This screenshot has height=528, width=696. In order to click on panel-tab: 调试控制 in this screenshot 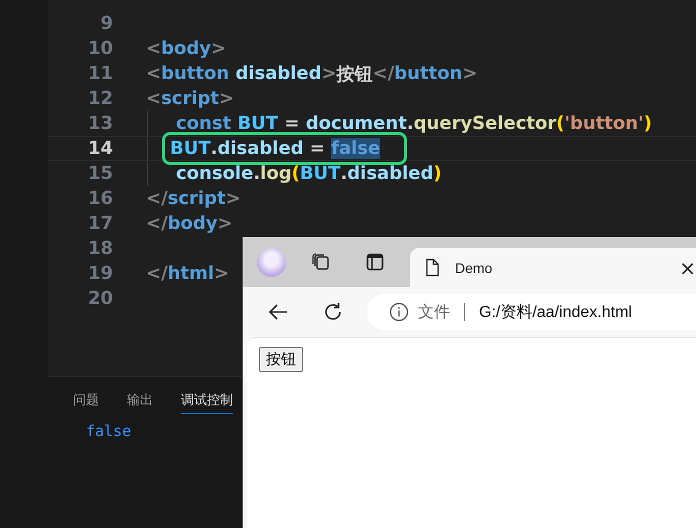, I will do `click(207, 401)`.